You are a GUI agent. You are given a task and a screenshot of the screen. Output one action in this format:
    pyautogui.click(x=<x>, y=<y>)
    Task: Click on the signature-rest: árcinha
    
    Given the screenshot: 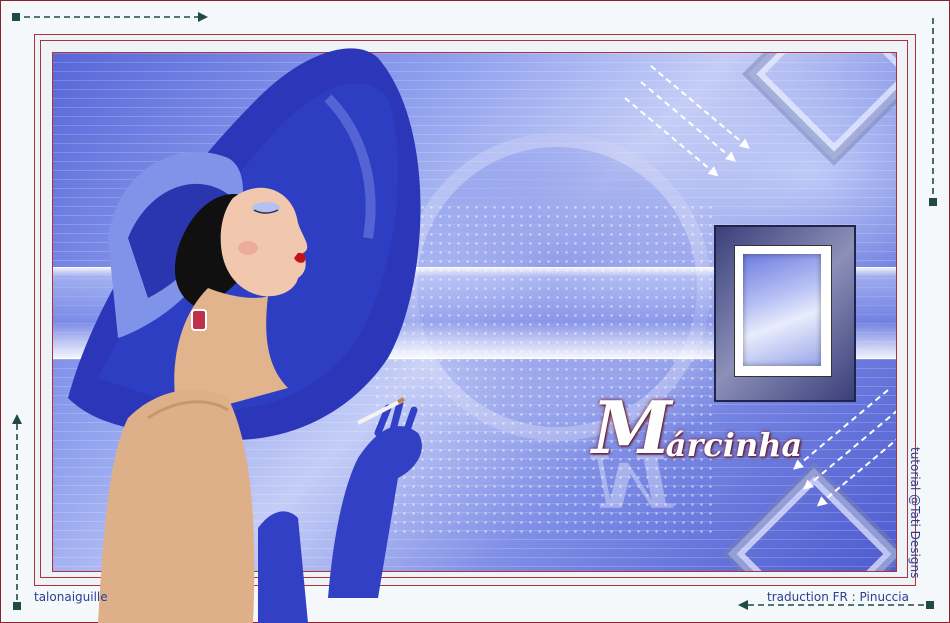 What is the action you would take?
    pyautogui.click(x=734, y=445)
    